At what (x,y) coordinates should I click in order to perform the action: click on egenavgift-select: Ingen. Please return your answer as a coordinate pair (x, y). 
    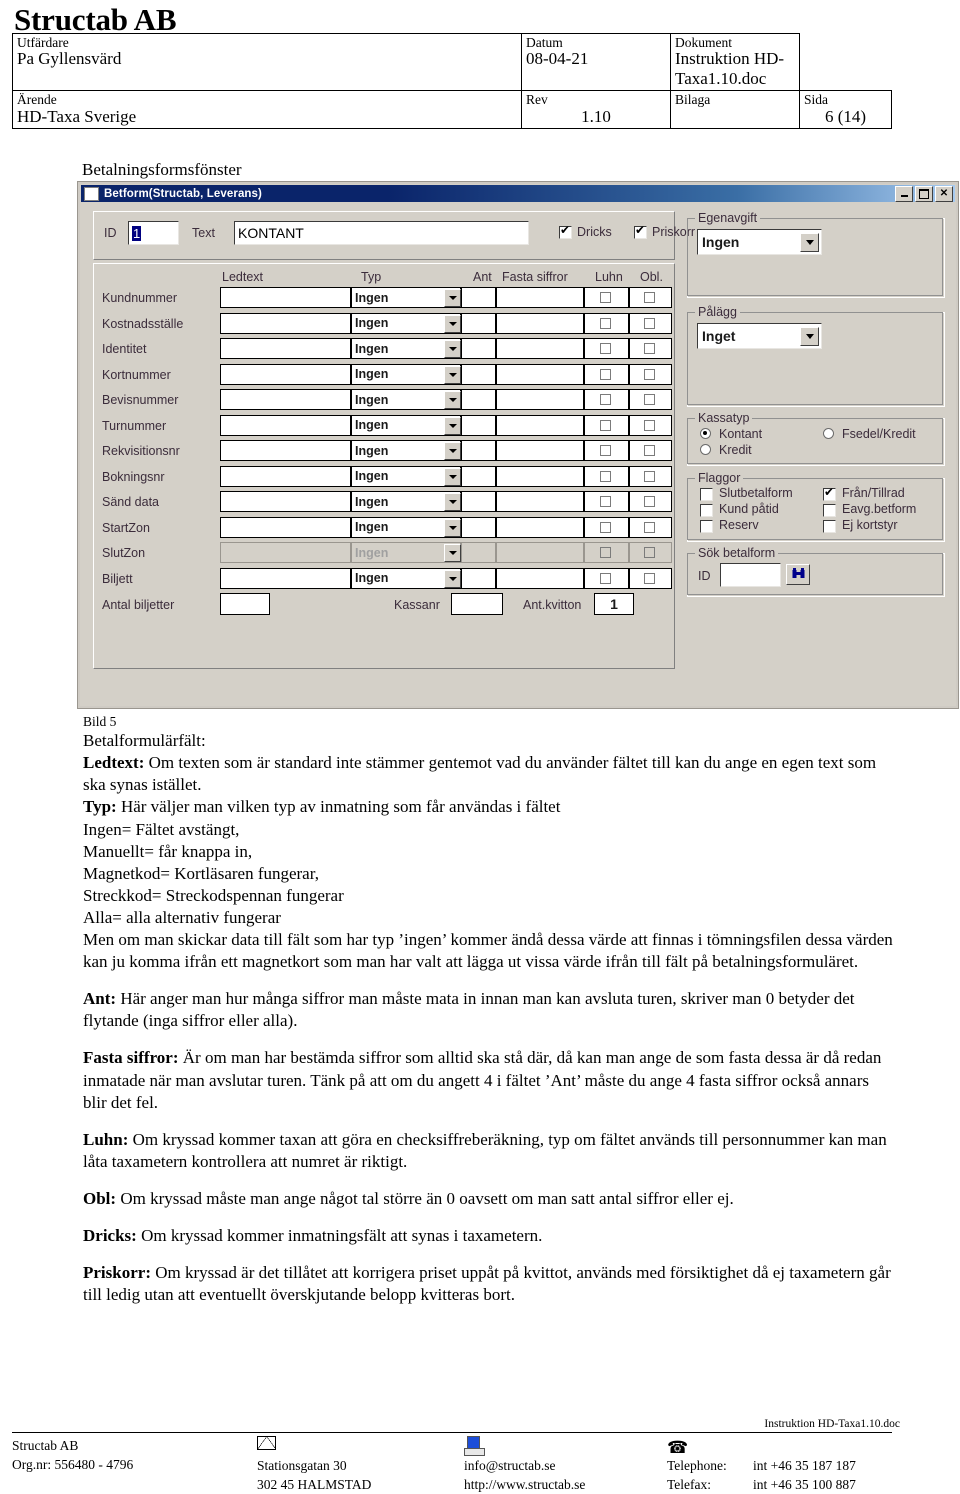
    Looking at the image, I should click on (759, 242).